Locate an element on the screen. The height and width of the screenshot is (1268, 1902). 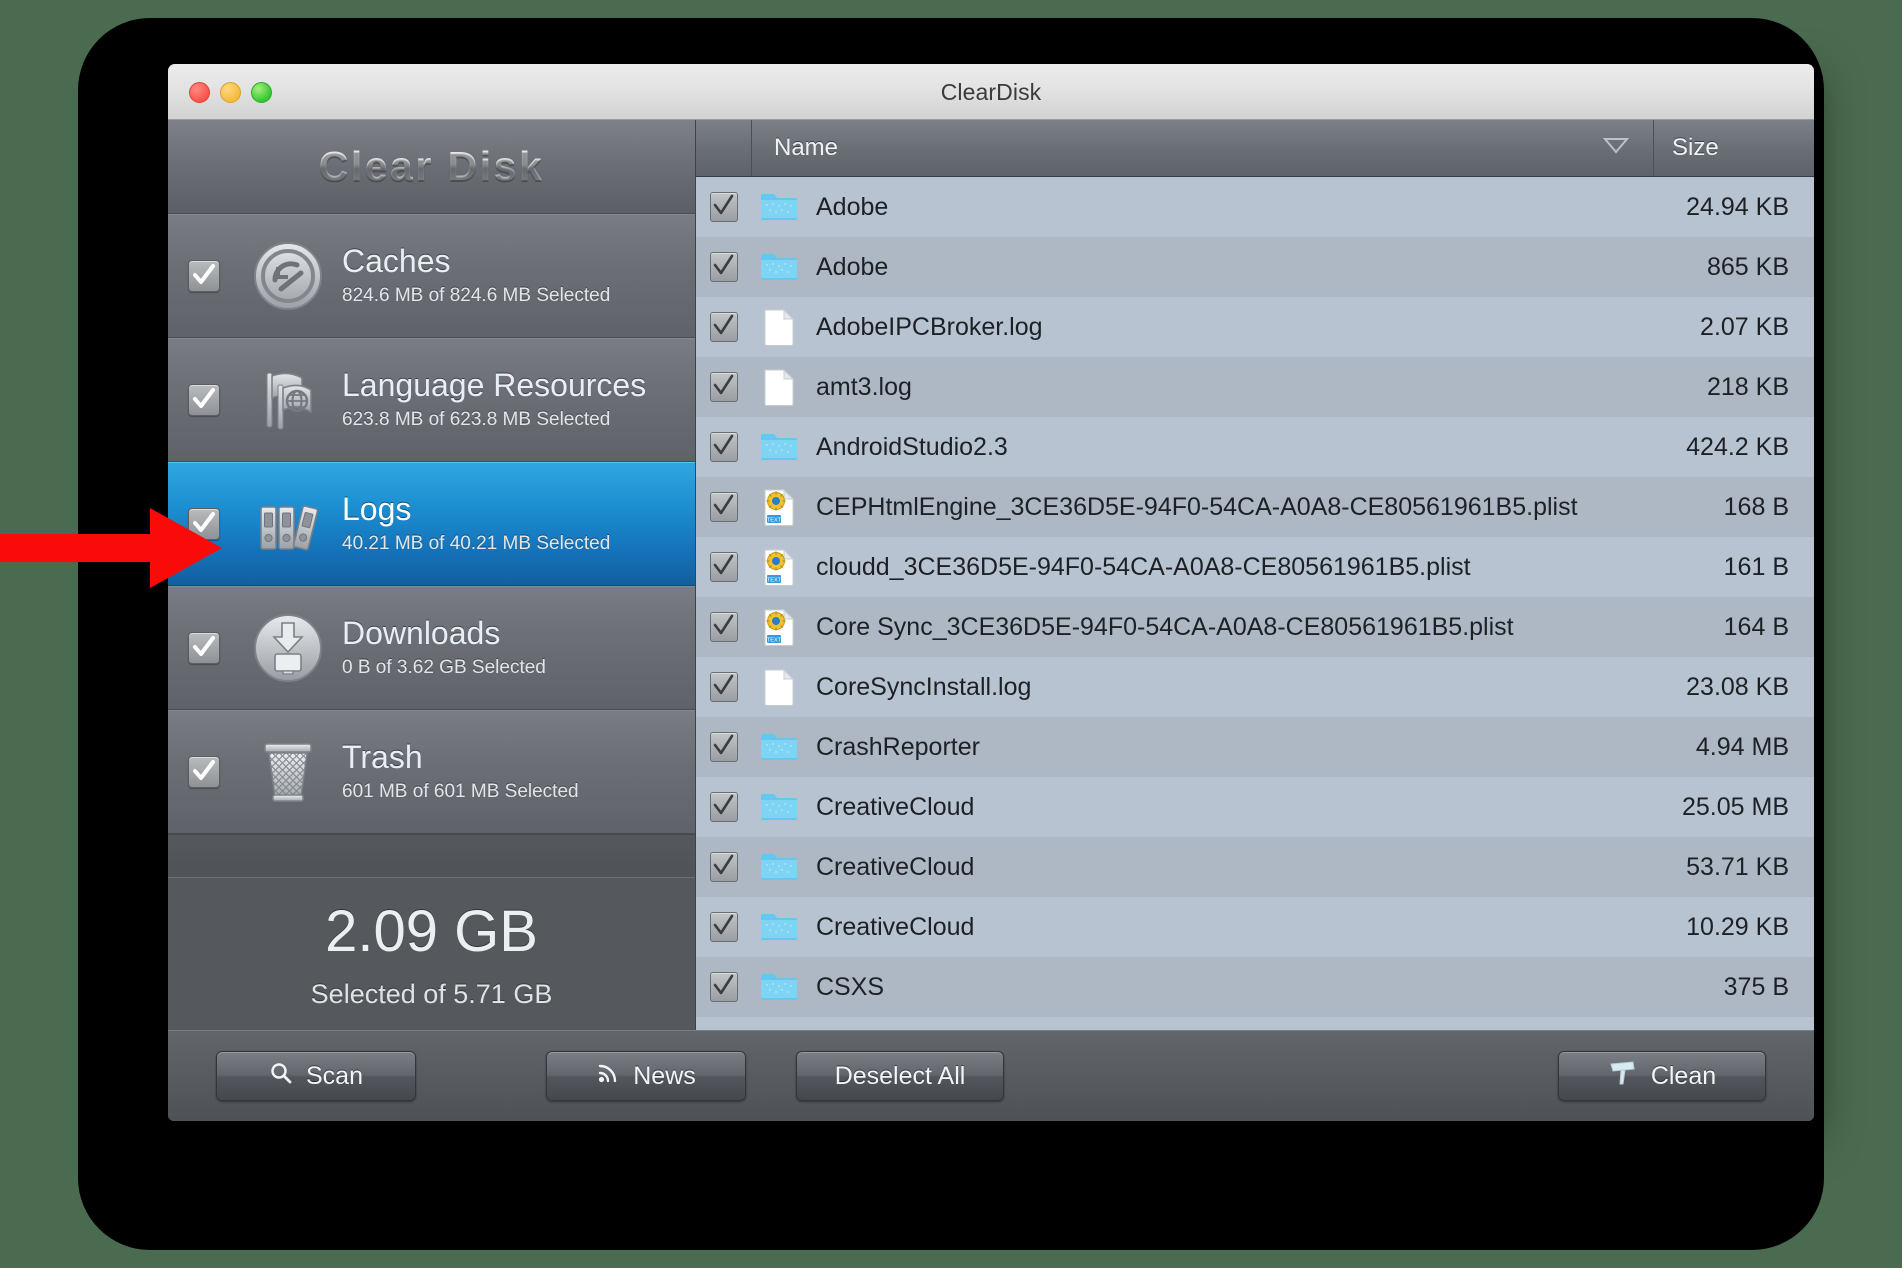
downloads-checkbox-cell is located at coordinates (204, 648).